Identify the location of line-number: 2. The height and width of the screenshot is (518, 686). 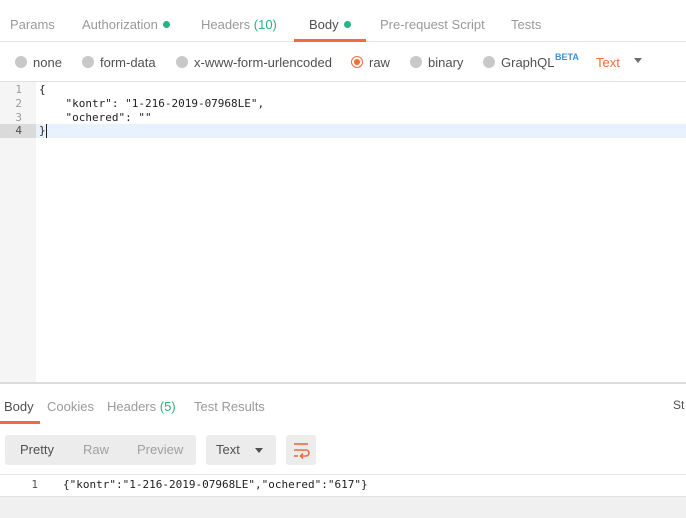
(18, 103).